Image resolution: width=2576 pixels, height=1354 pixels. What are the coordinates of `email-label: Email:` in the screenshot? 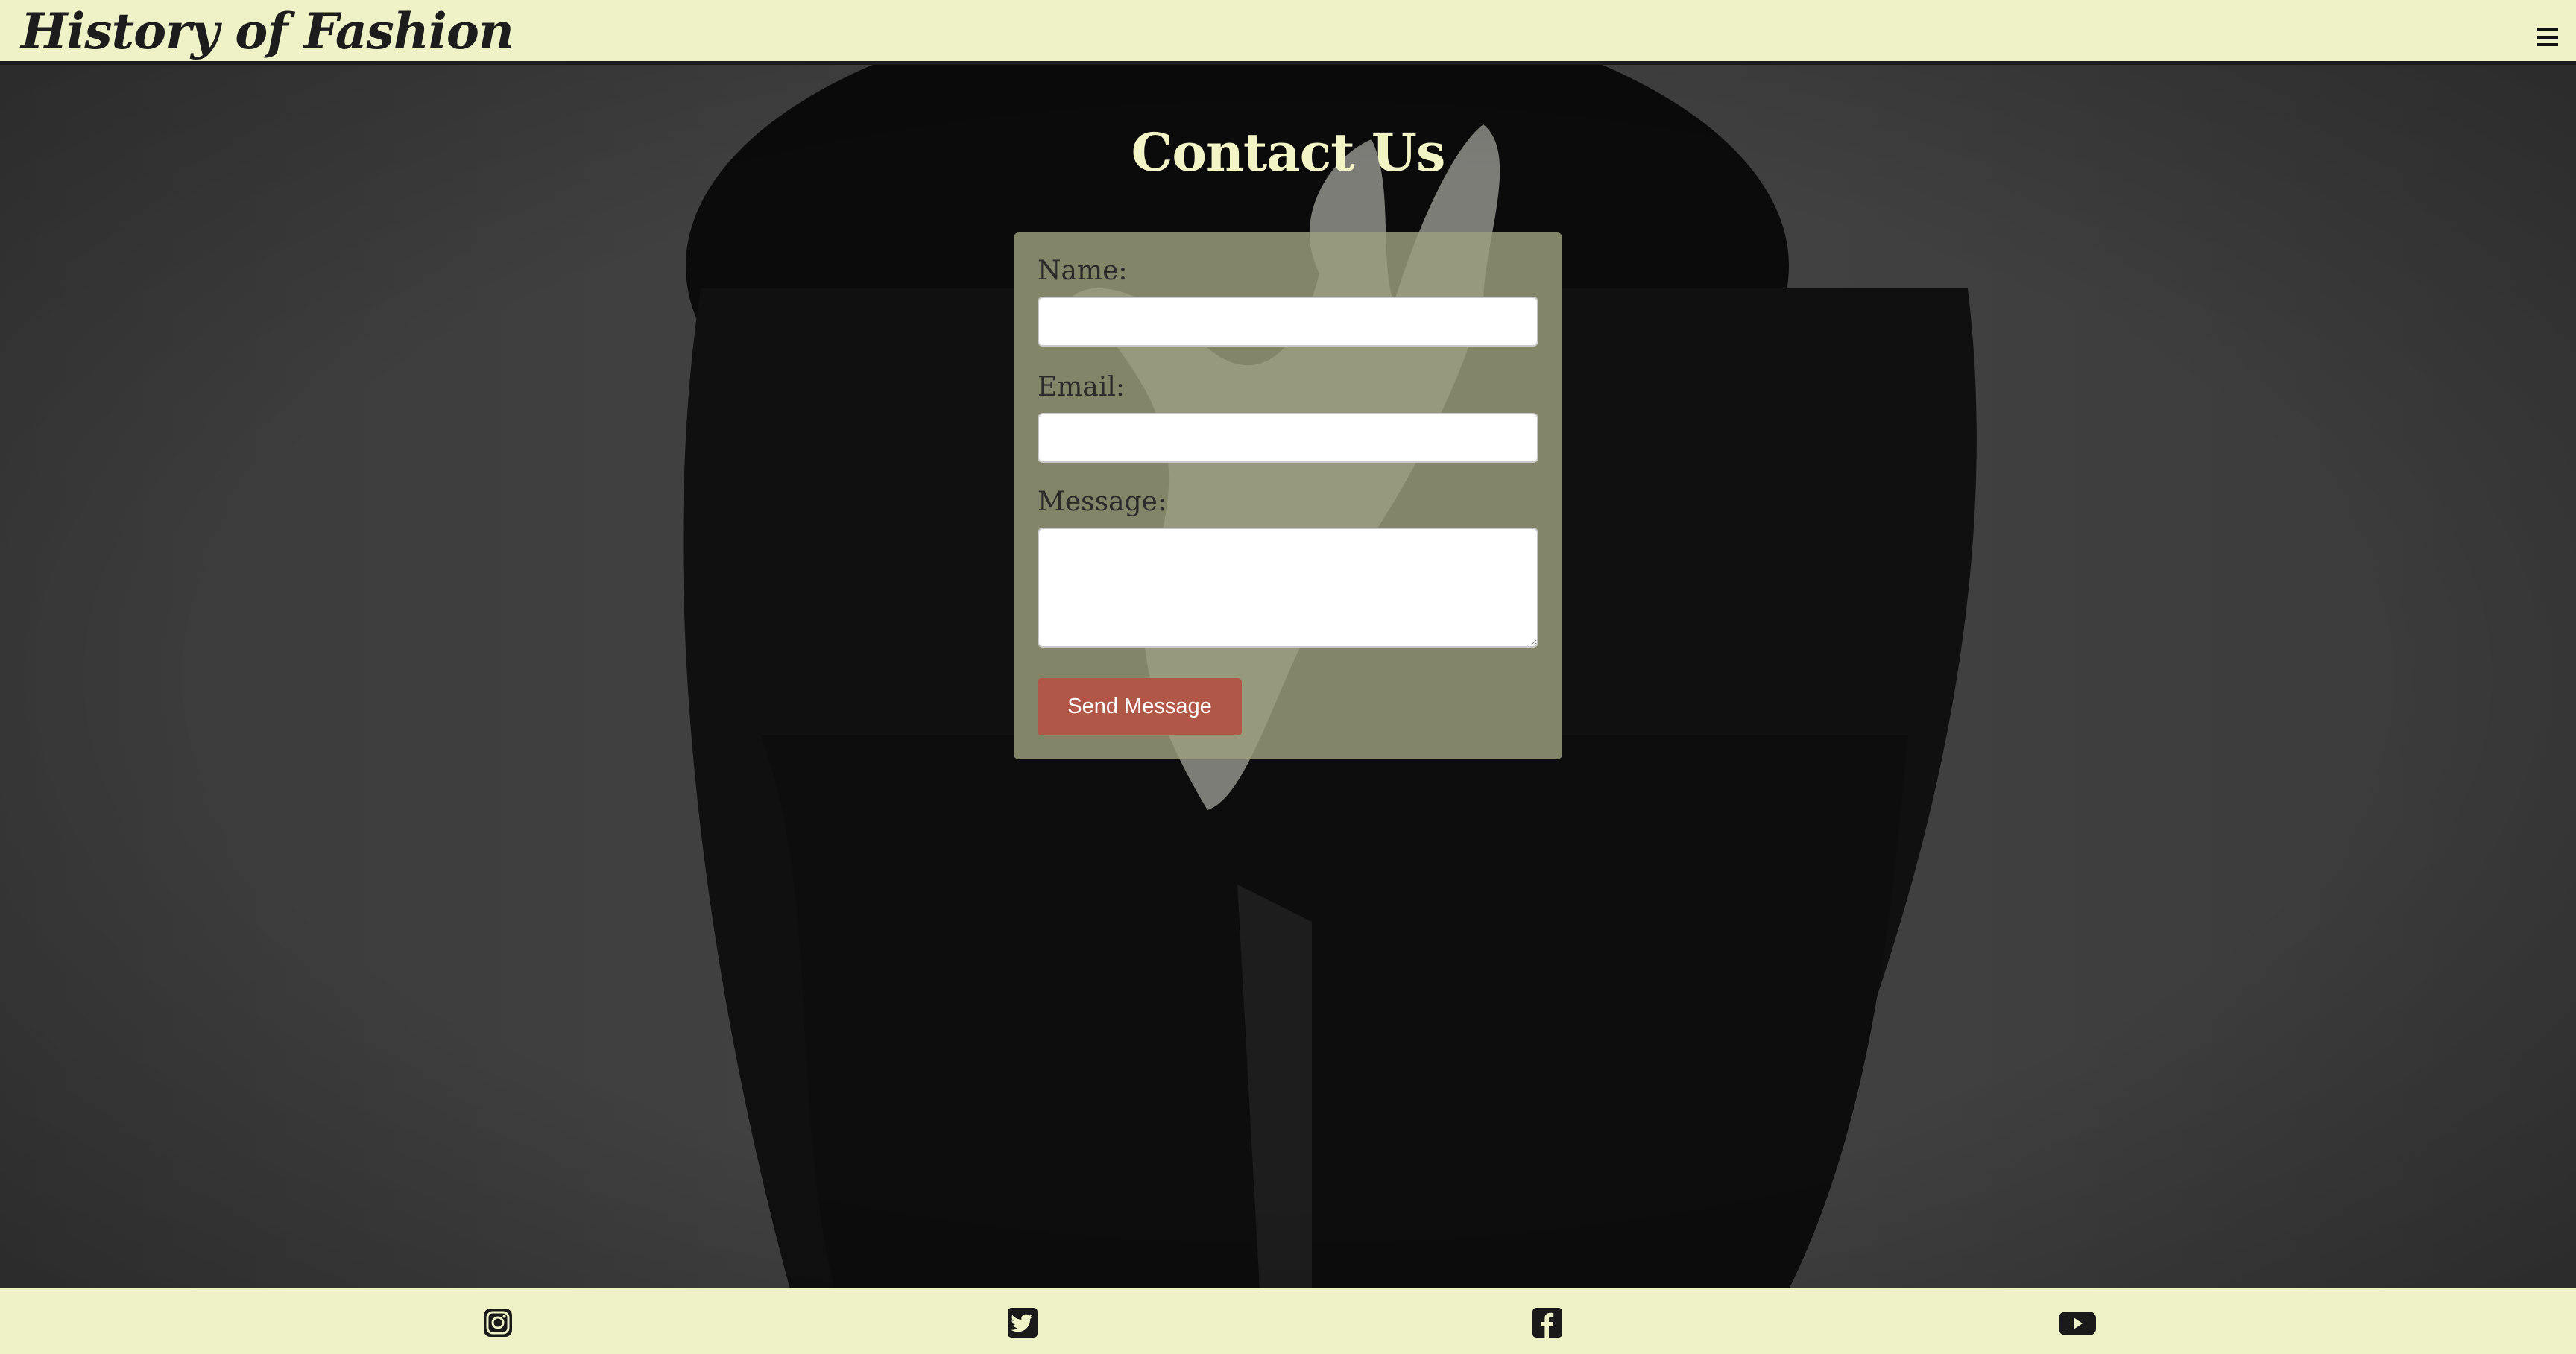 It's located at (1082, 387).